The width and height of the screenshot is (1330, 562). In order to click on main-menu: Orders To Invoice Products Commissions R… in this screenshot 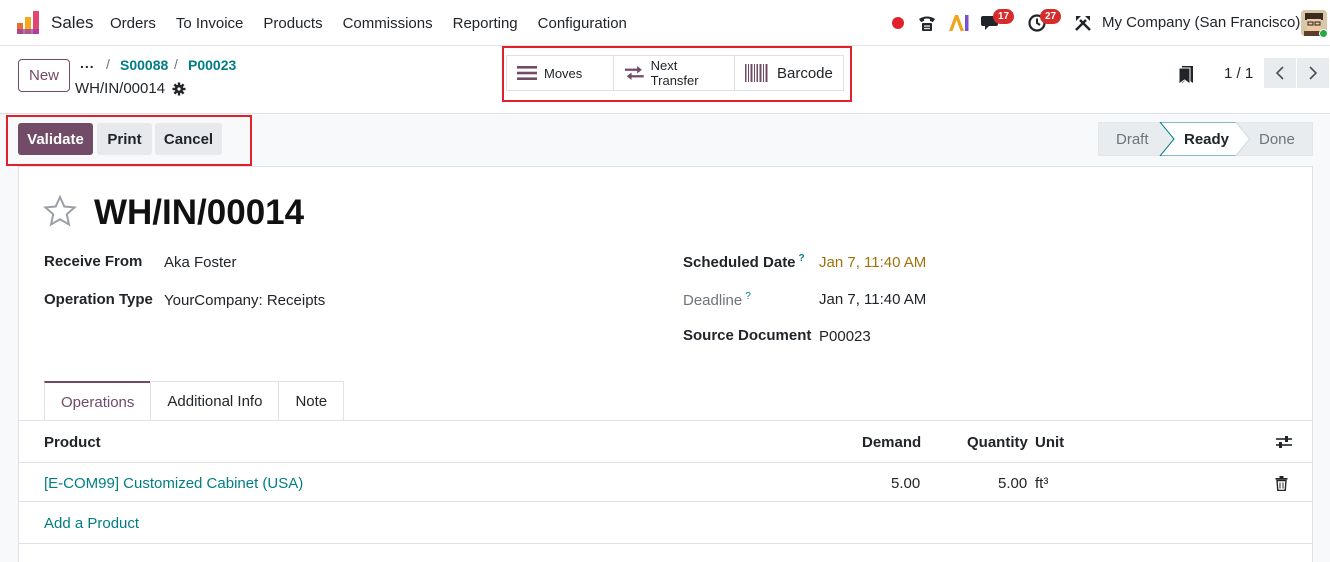, I will do `click(368, 23)`.